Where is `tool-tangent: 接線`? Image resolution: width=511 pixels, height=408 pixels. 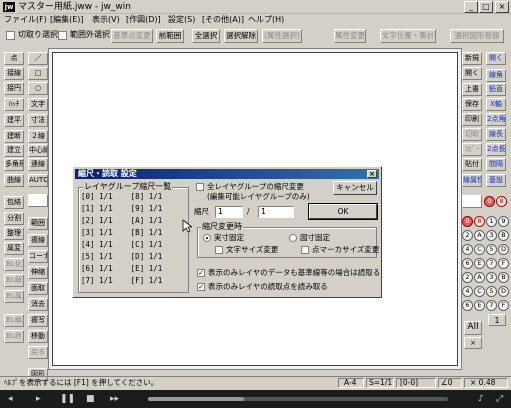
tool-tangent: 接線 is located at coordinates (14, 73).